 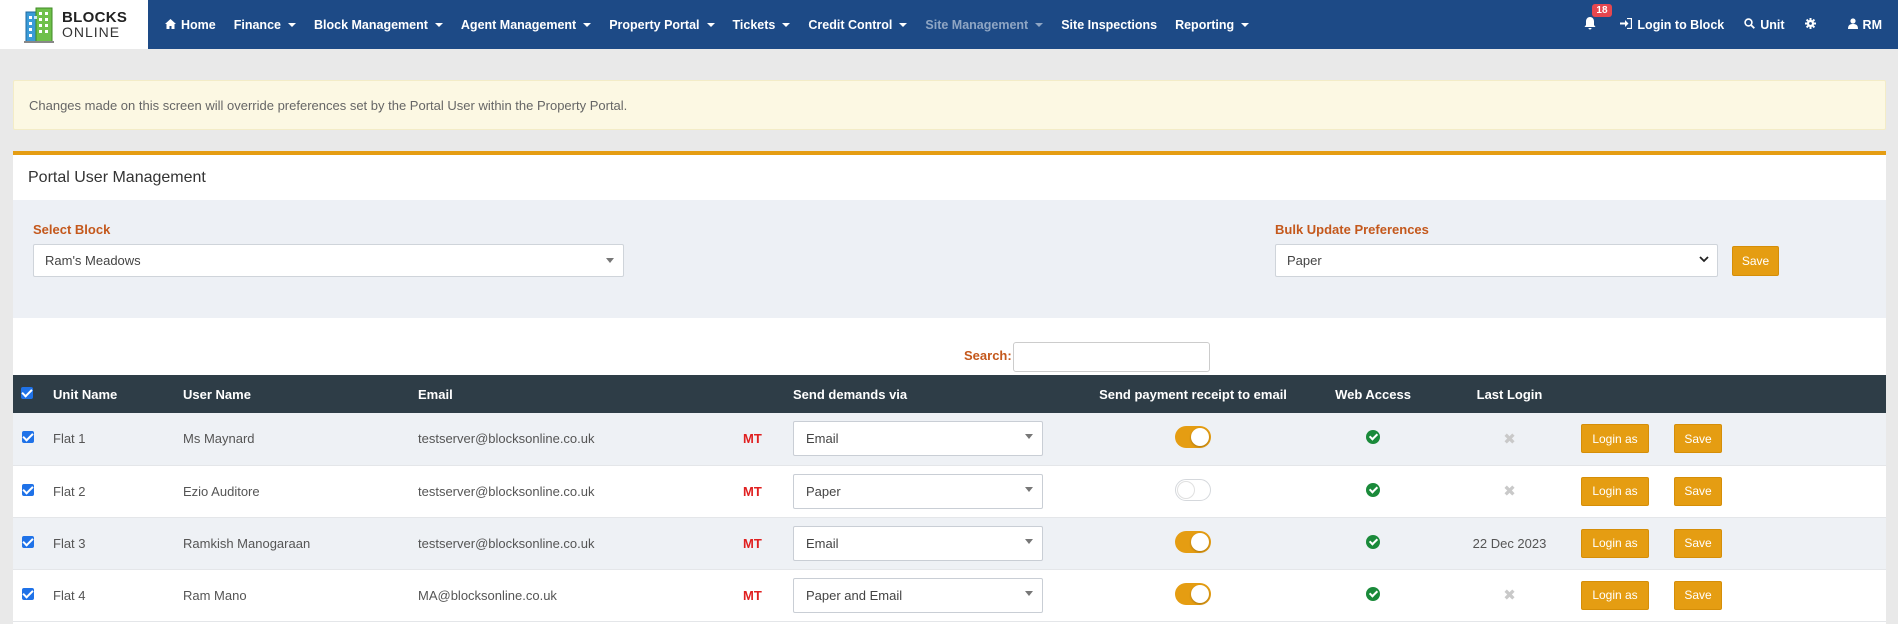 I want to click on notification-count-badge: 18, so click(x=1602, y=10).